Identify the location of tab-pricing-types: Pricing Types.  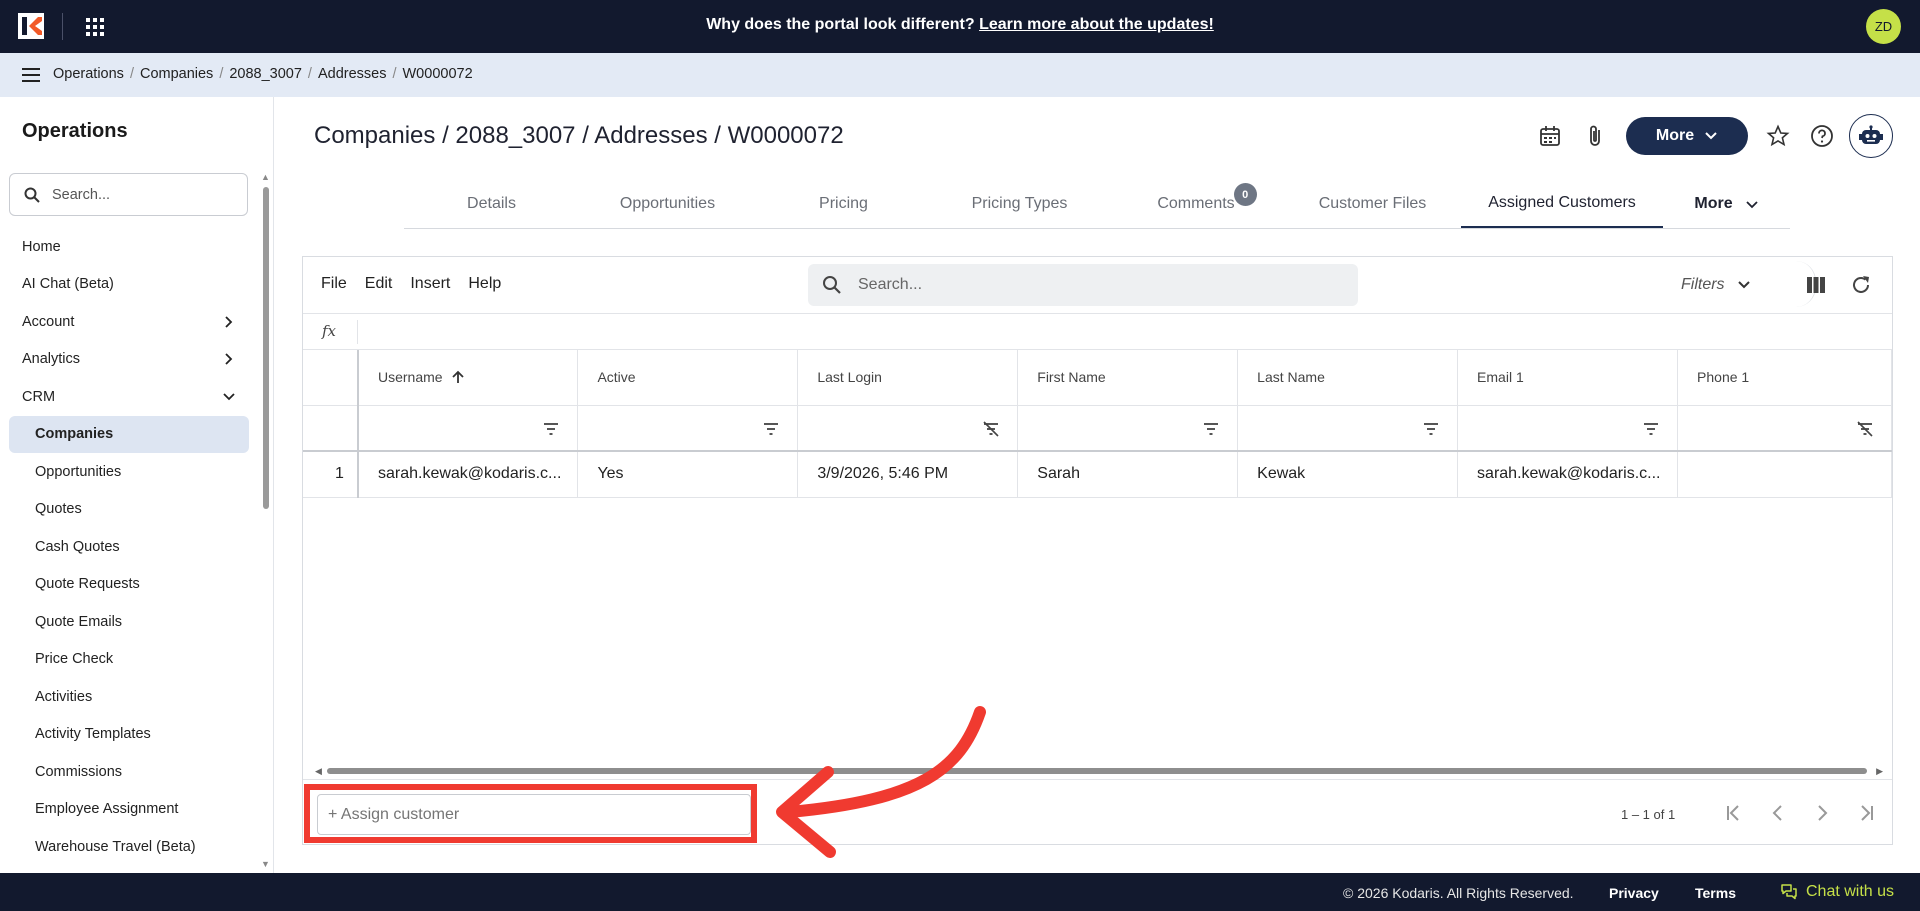
(1019, 204).